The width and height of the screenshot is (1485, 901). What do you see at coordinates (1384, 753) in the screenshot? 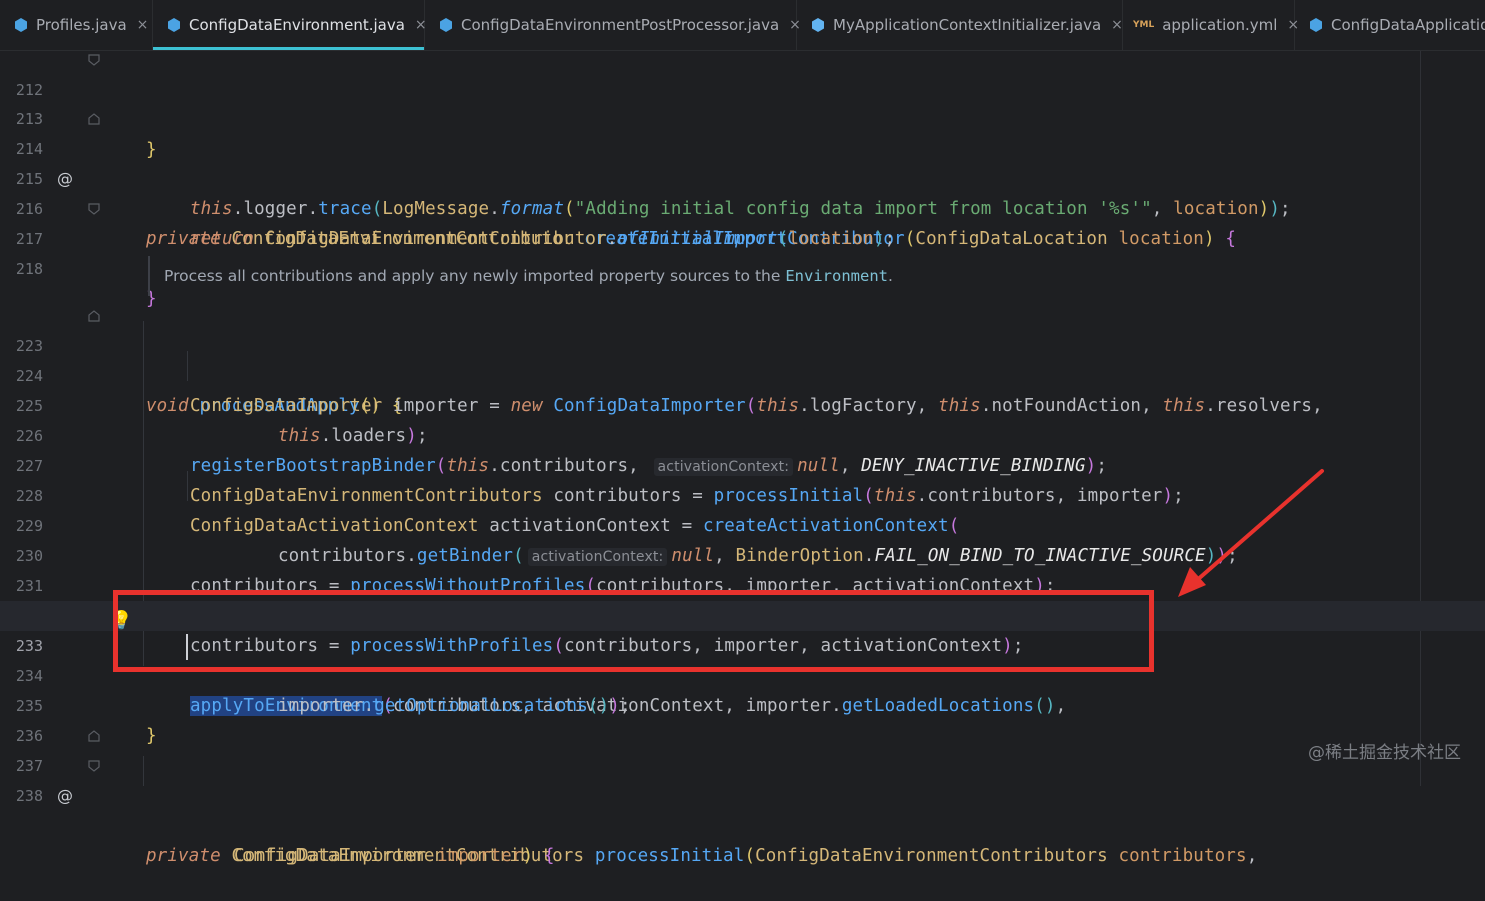
I see `watermark: @稀土掘金技术社区` at bounding box center [1384, 753].